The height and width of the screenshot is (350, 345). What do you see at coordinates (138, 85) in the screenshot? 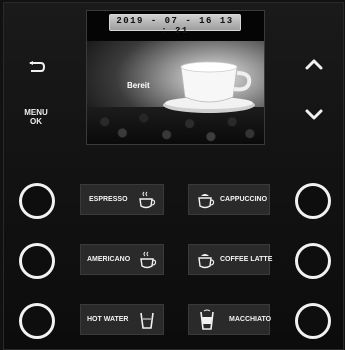
I see `greeting-text: Bereit` at bounding box center [138, 85].